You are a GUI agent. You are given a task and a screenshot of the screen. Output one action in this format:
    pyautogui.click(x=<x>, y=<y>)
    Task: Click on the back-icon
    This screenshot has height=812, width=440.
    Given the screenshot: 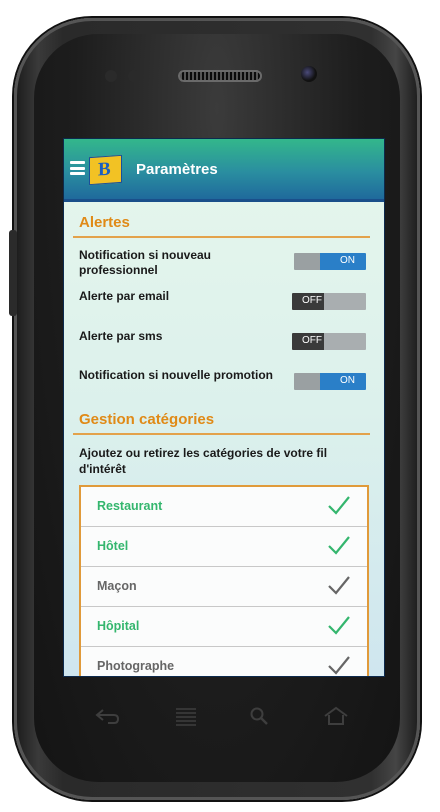 What is the action you would take?
    pyautogui.click(x=107, y=716)
    